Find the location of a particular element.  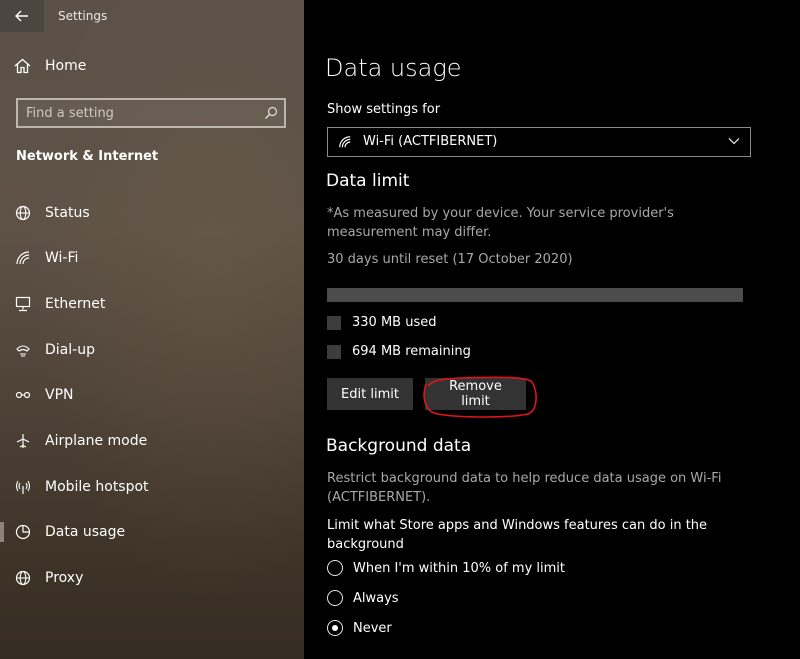

vpn-icon is located at coordinates (23, 395).